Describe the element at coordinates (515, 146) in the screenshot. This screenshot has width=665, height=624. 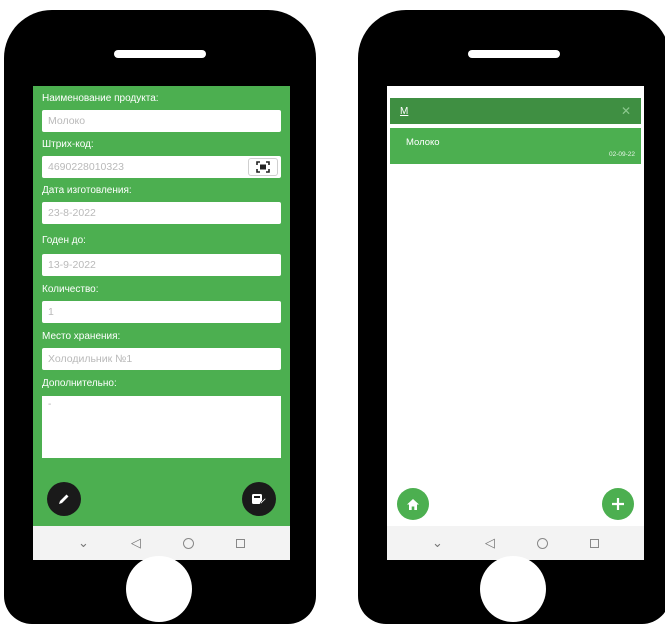
I see `list-item: Молоко 02-09-22` at that location.